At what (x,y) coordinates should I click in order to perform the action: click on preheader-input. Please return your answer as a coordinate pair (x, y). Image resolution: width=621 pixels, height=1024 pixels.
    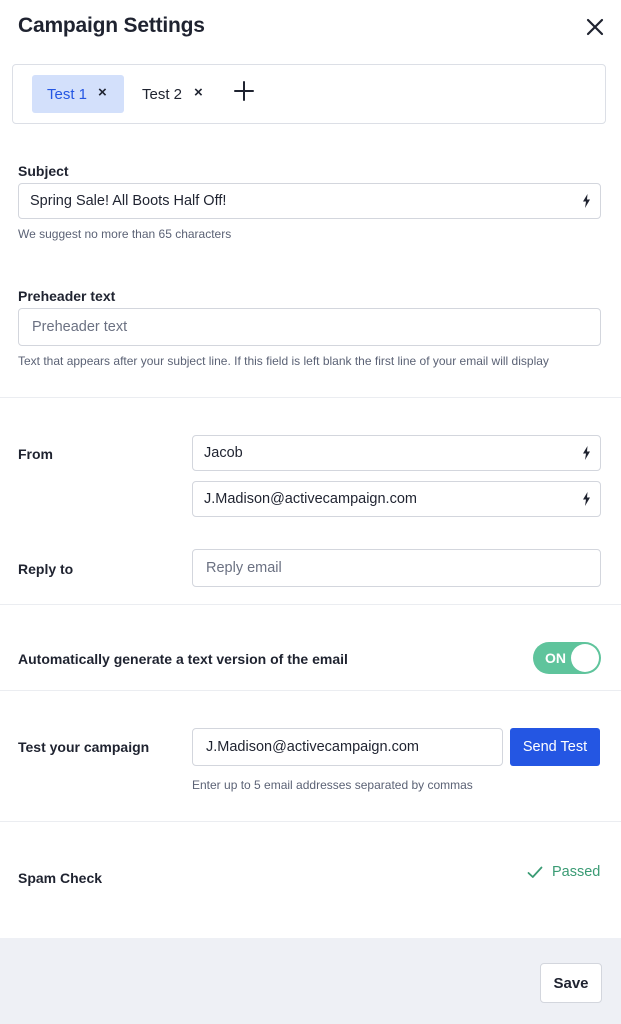
    Looking at the image, I should click on (309, 327).